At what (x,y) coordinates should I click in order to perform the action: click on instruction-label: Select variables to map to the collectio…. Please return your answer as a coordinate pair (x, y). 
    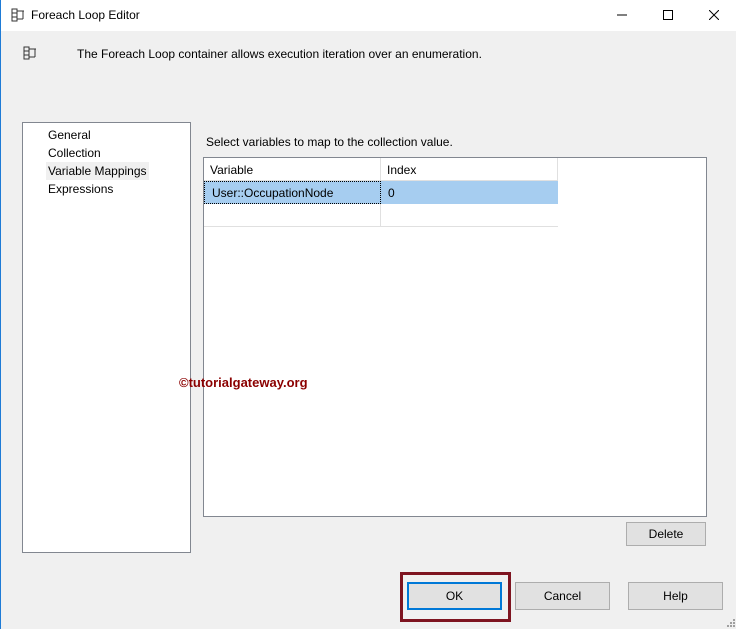
    Looking at the image, I should click on (329, 142).